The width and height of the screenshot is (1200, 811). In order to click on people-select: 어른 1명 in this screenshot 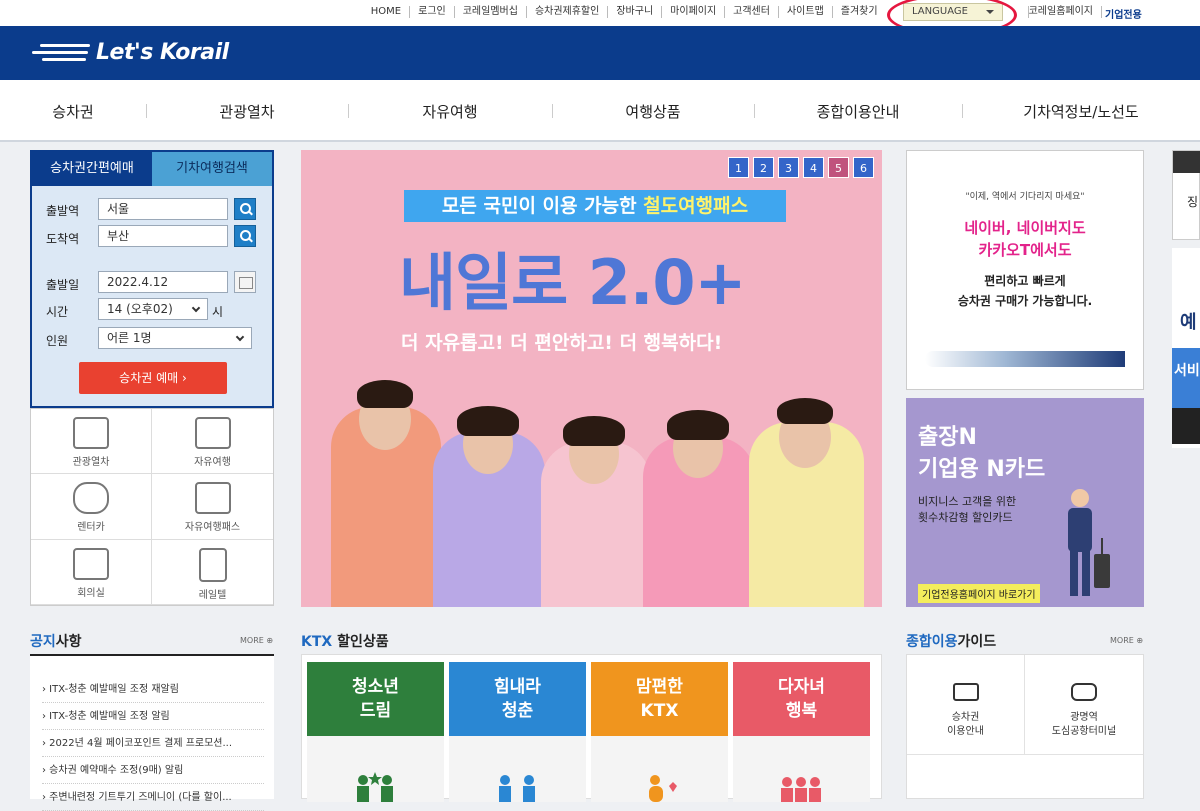, I will do `click(175, 338)`.